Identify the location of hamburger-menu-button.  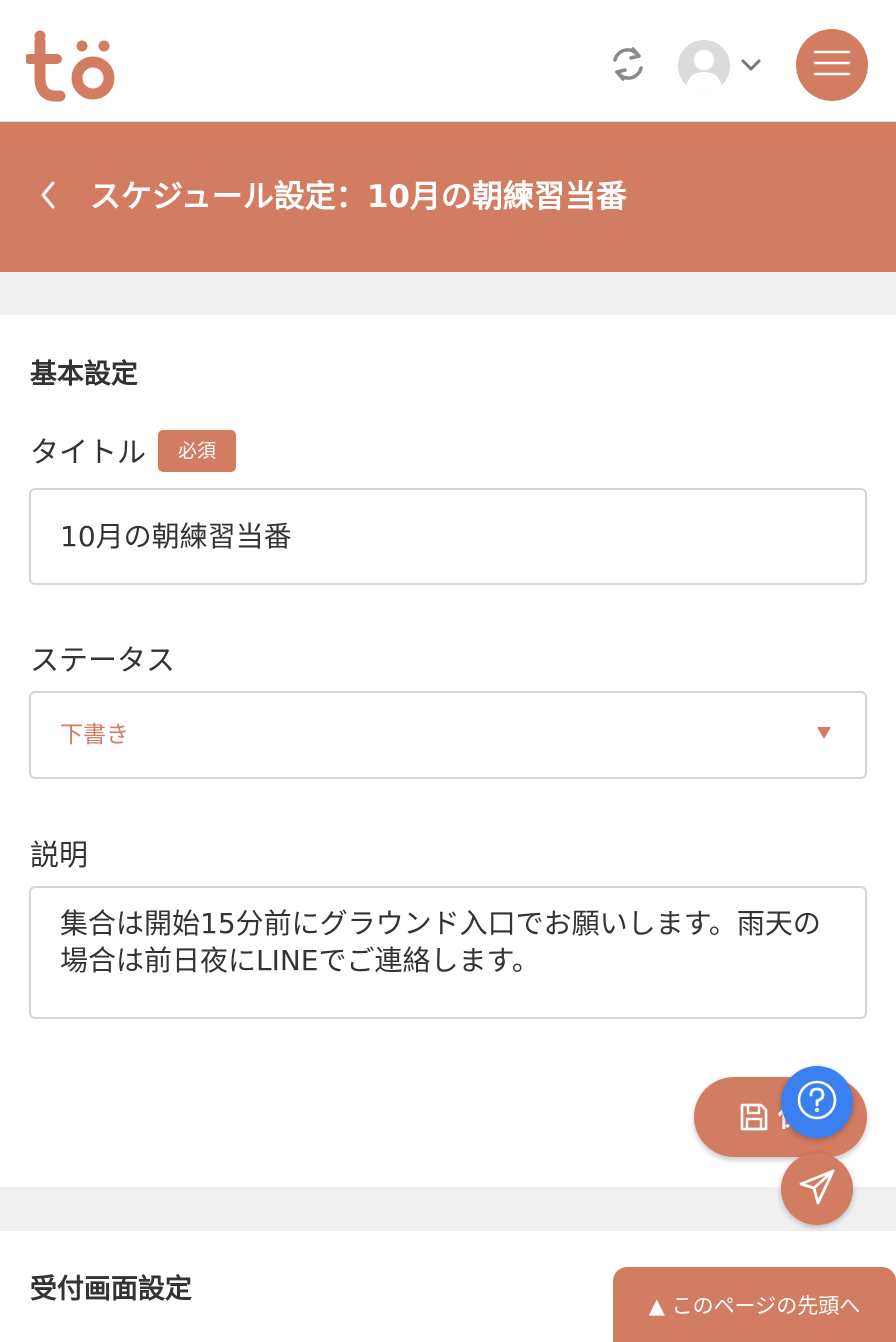
(832, 65).